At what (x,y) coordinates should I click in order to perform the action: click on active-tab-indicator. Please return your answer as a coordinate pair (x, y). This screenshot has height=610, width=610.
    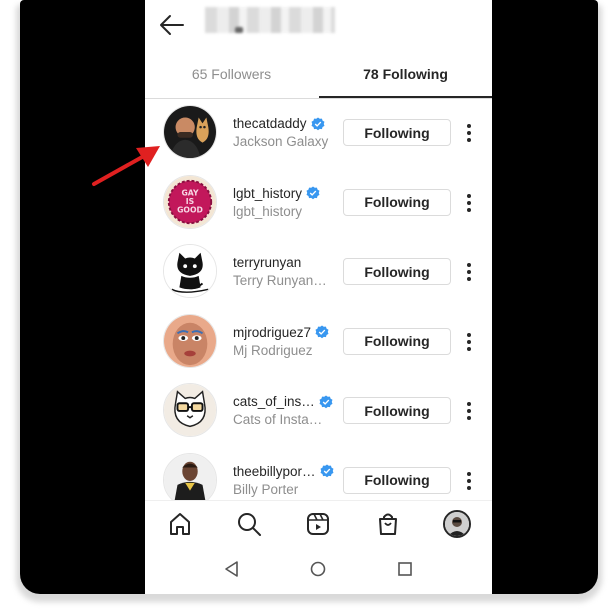
    Looking at the image, I should click on (405, 97).